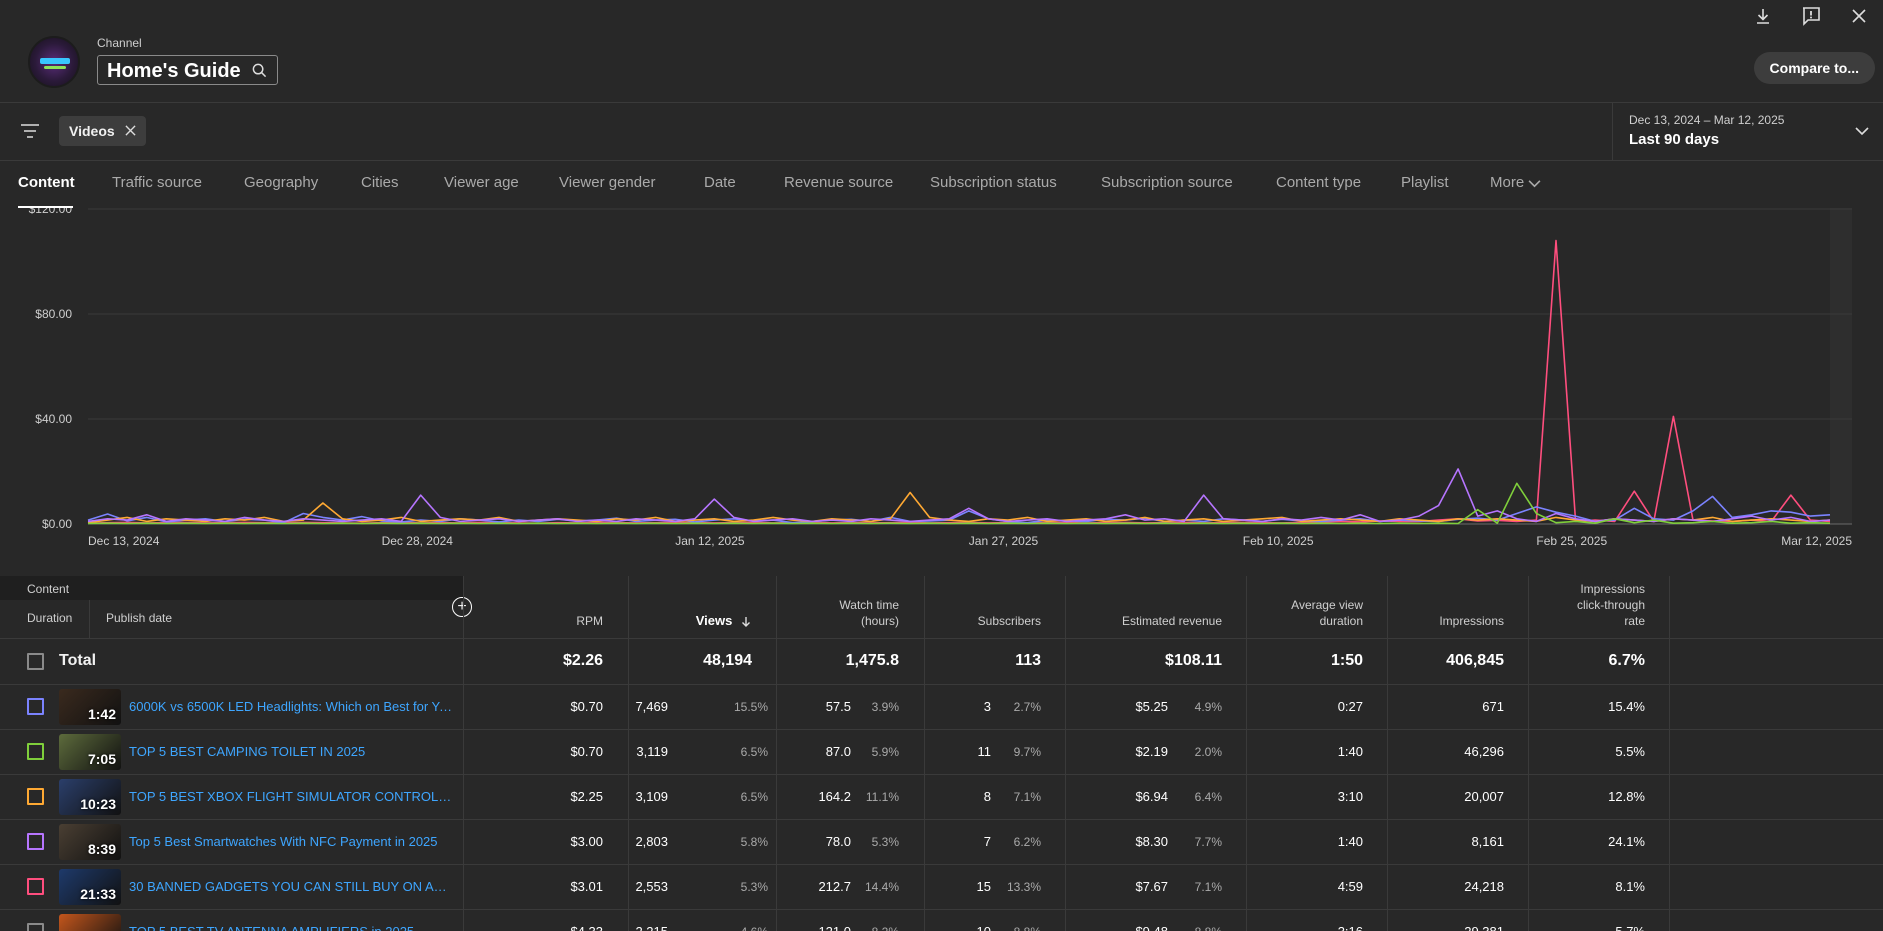  I want to click on video-thumbnail: 7:05, so click(90, 752).